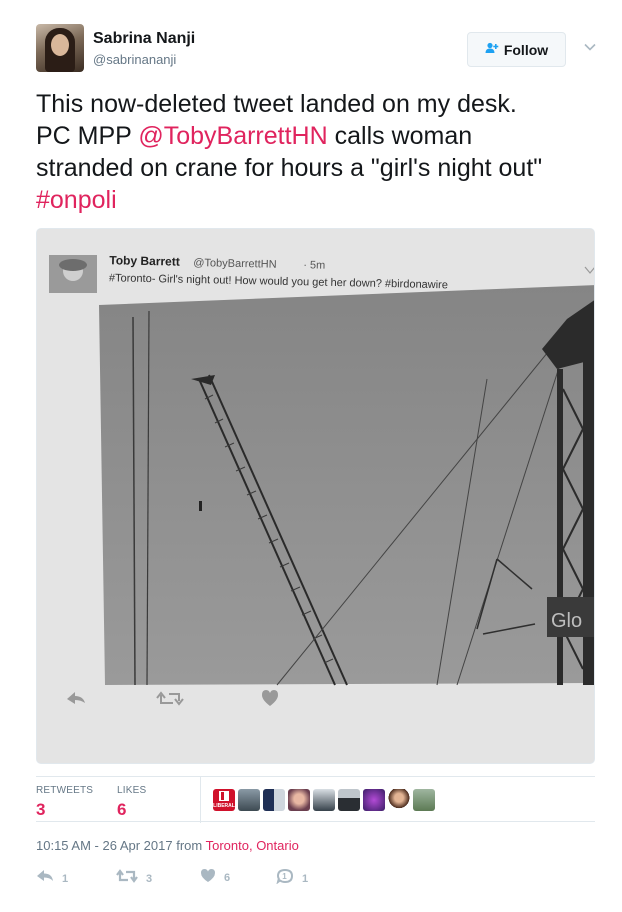 This screenshot has width=622, height=912. What do you see at coordinates (232, 136) in the screenshot?
I see `mention-link: @TobyBarrettHN` at bounding box center [232, 136].